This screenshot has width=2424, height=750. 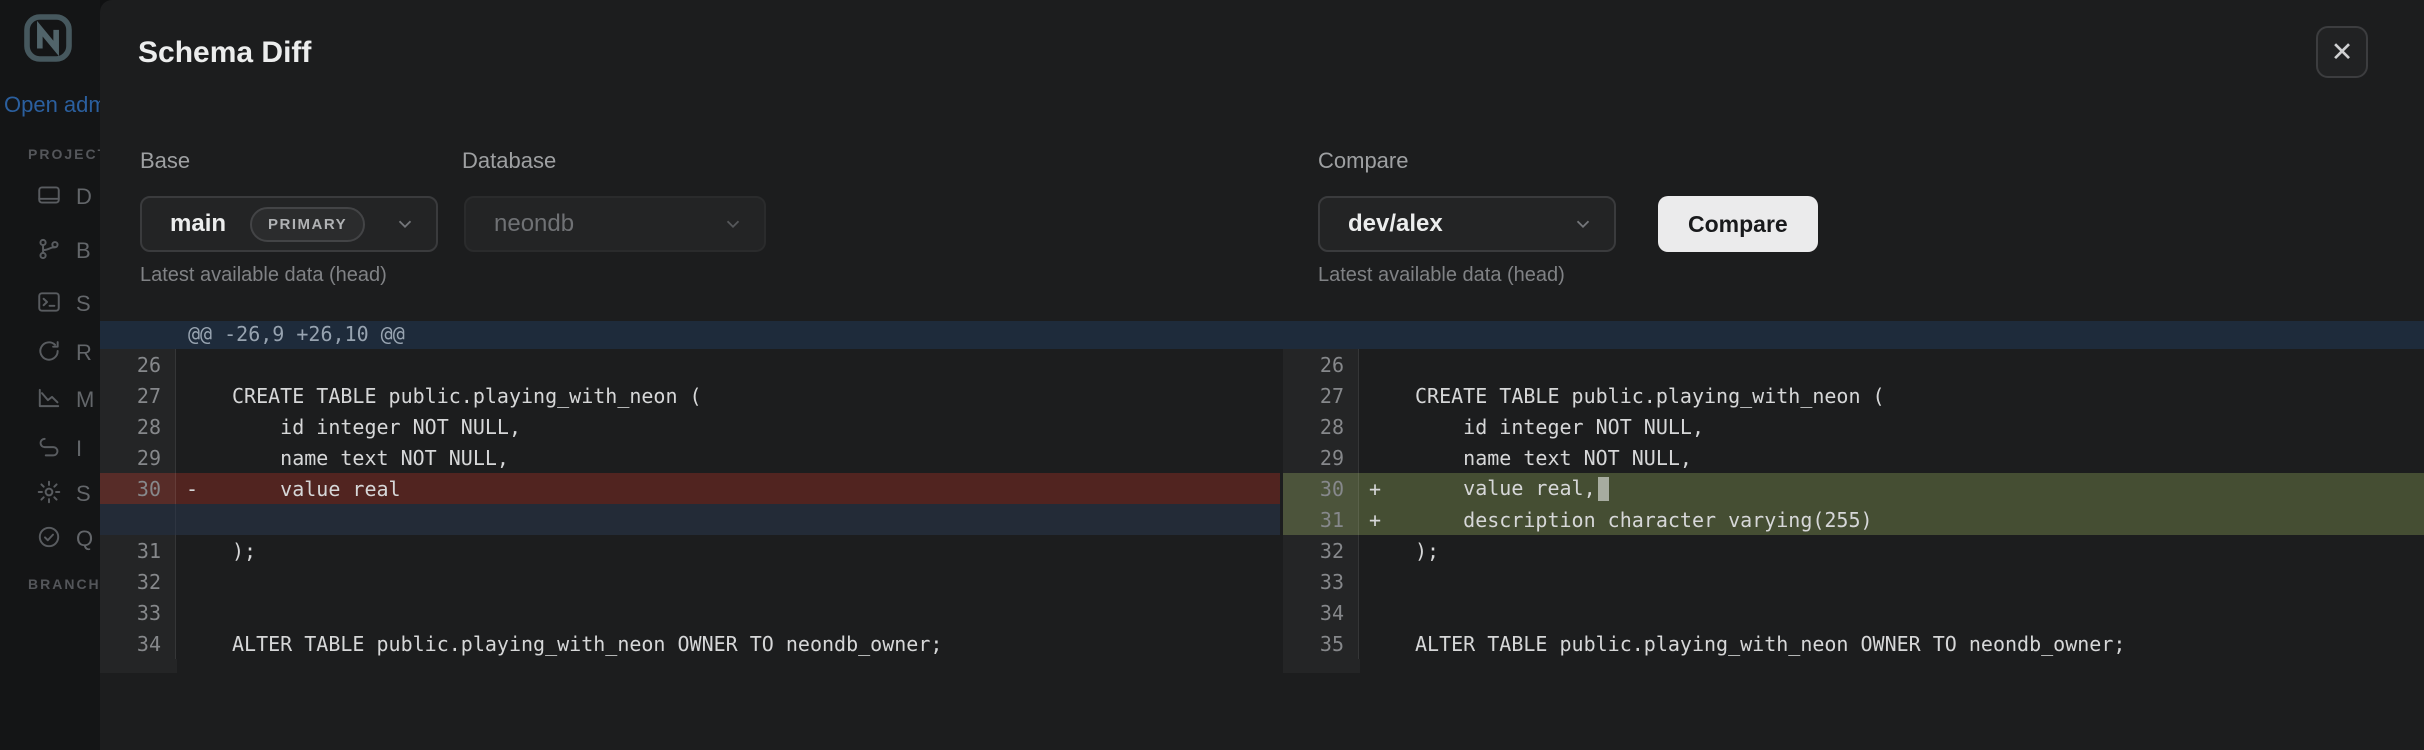 What do you see at coordinates (83, 493) in the screenshot?
I see `sidebar-item-label: S` at bounding box center [83, 493].